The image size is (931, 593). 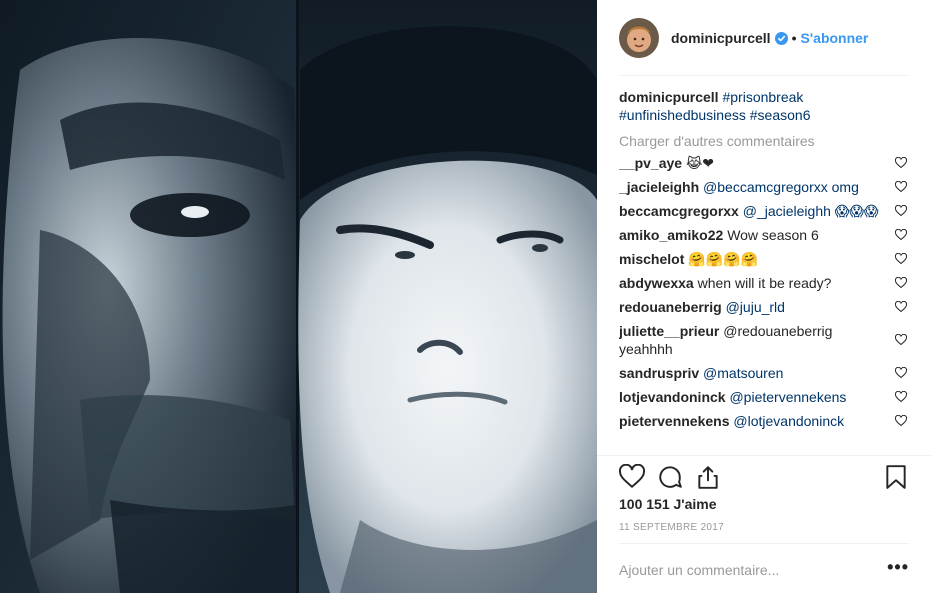 I want to click on post-header: dominicpurcell • S'abonner, so click(x=764, y=38).